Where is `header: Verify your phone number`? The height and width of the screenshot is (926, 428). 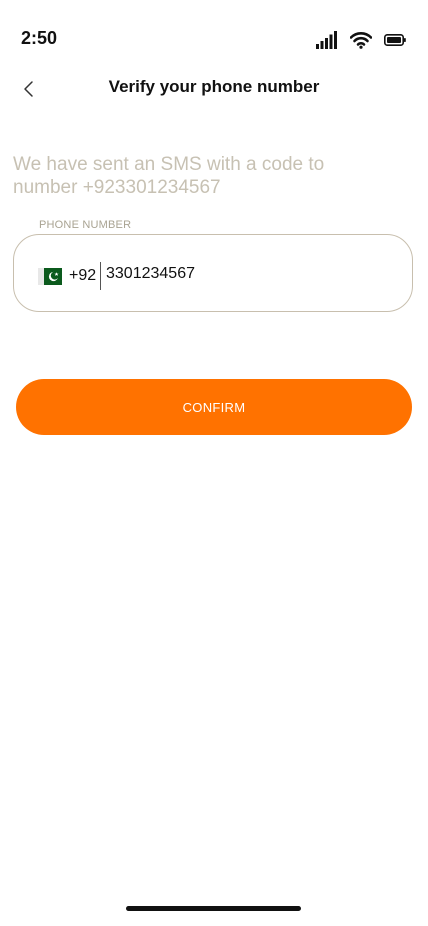 header: Verify your phone number is located at coordinates (214, 88).